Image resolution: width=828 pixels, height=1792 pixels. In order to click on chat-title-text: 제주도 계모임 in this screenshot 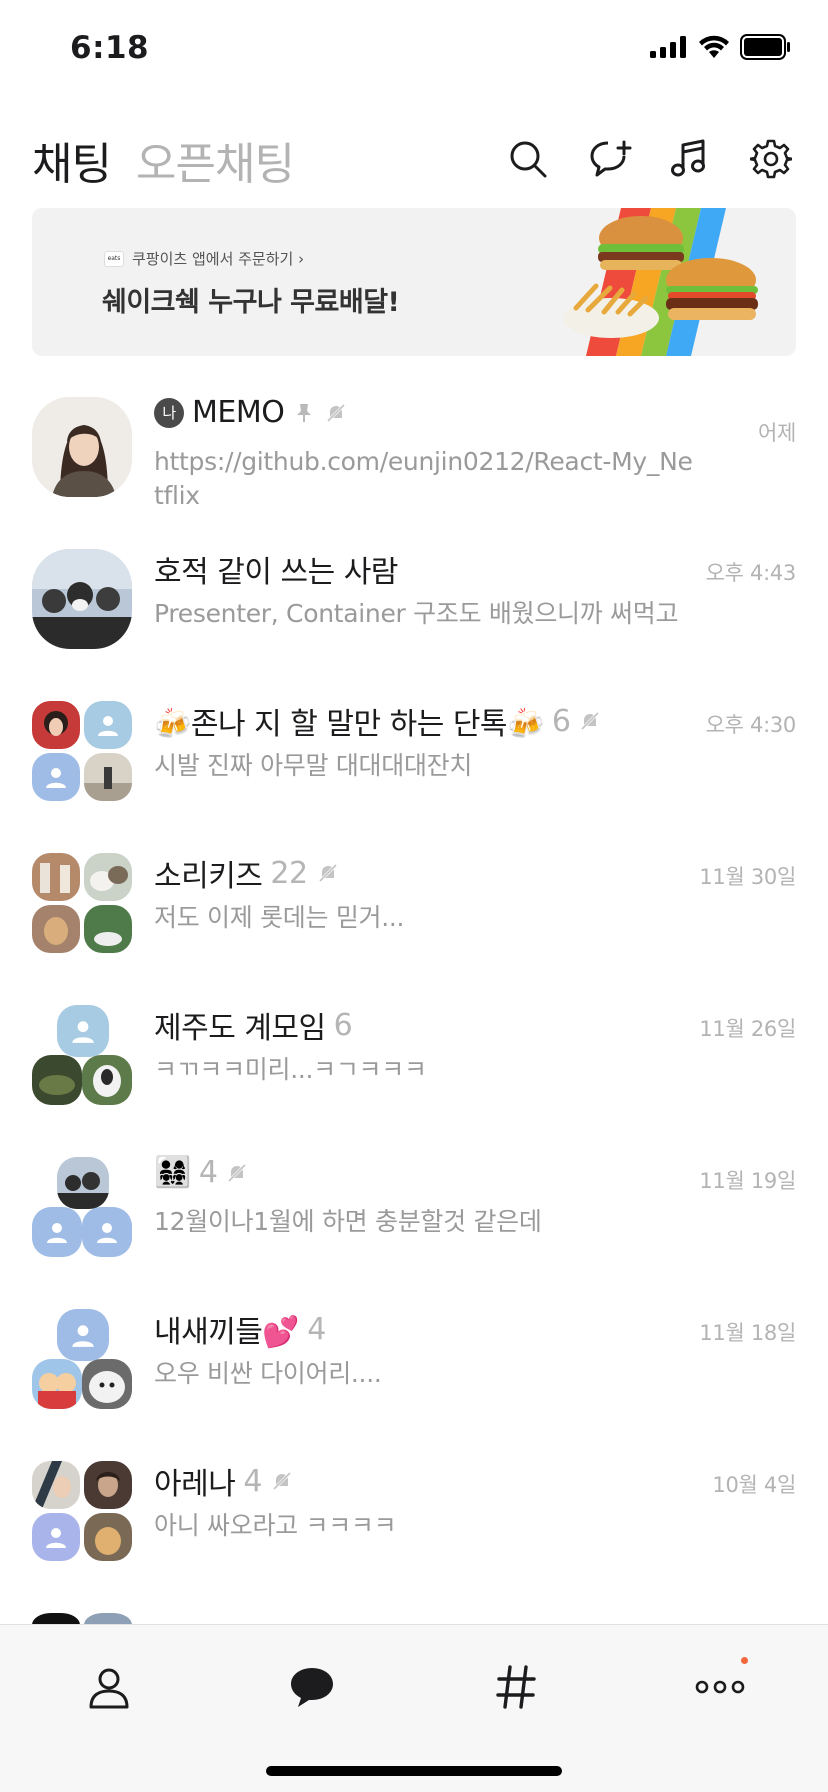, I will do `click(240, 1028)`.